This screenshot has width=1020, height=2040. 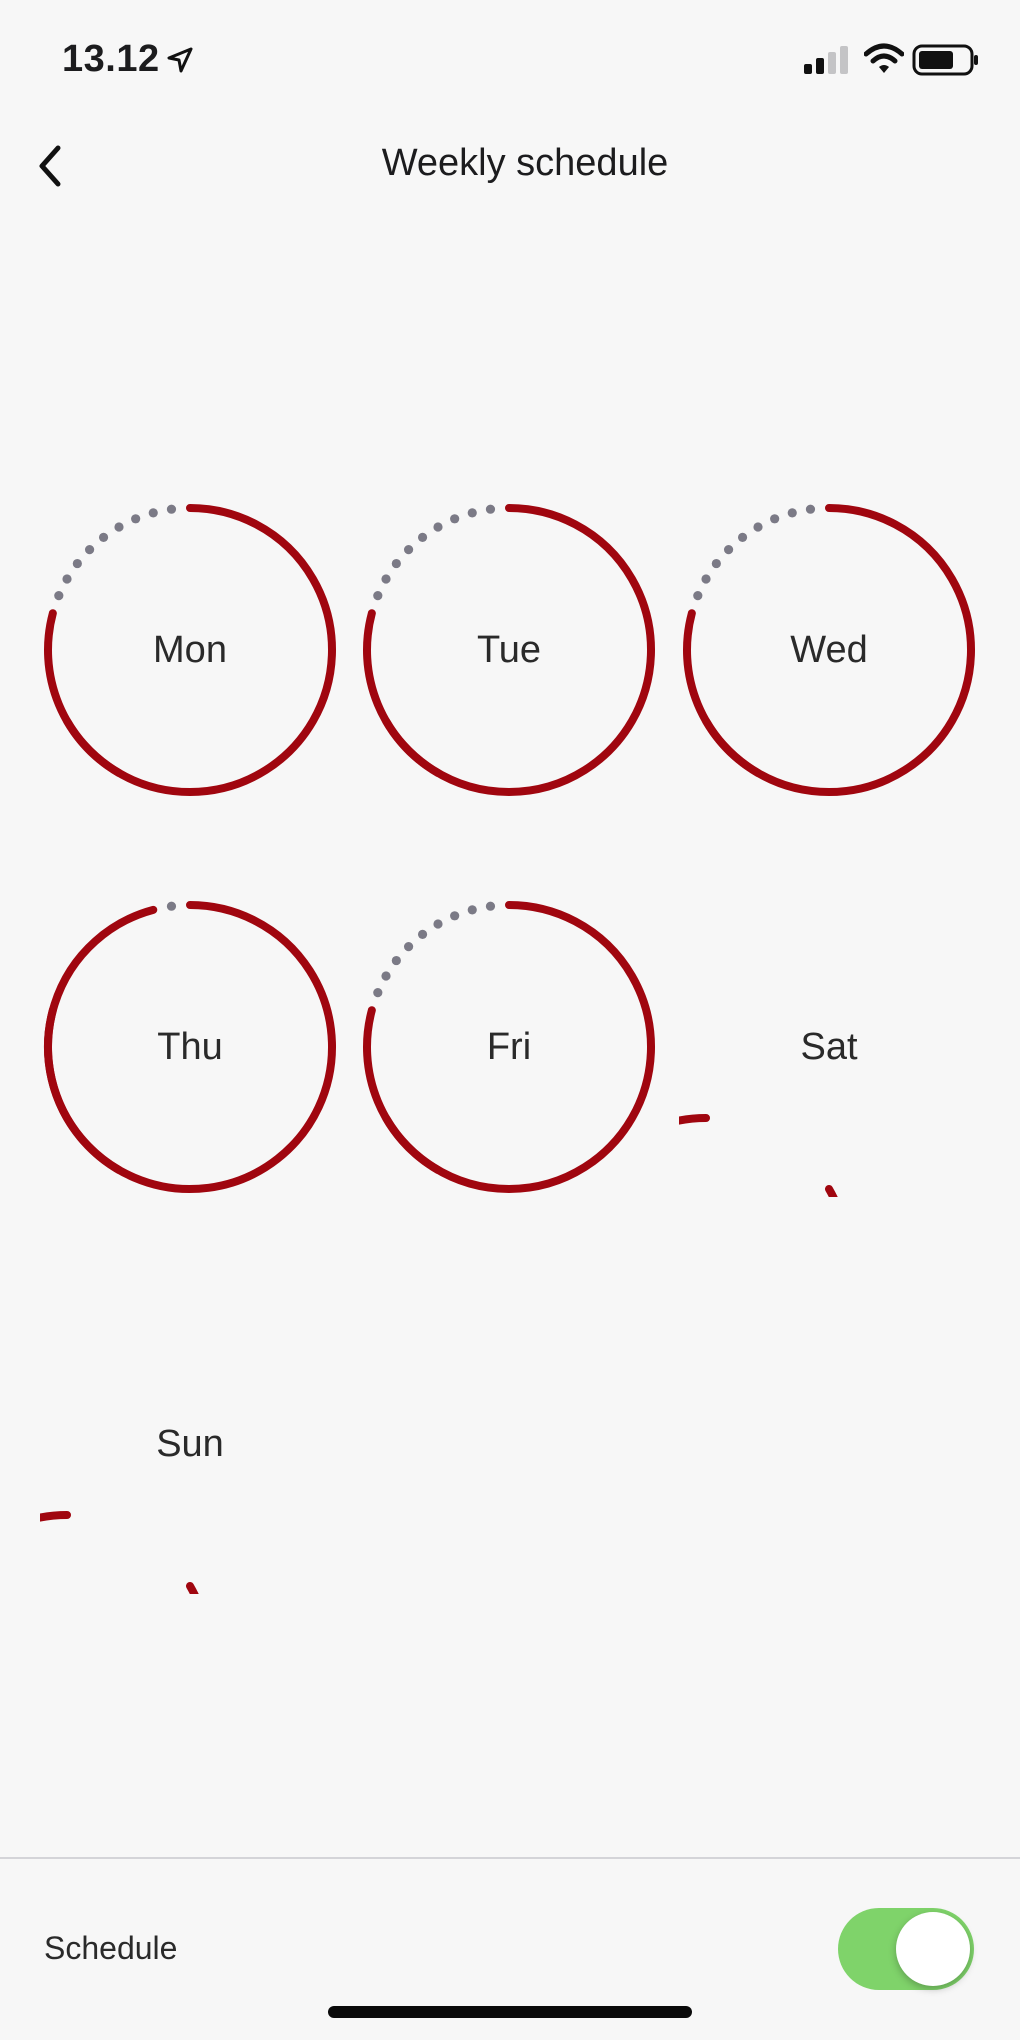 What do you see at coordinates (945, 60) in the screenshot?
I see `battery-icon` at bounding box center [945, 60].